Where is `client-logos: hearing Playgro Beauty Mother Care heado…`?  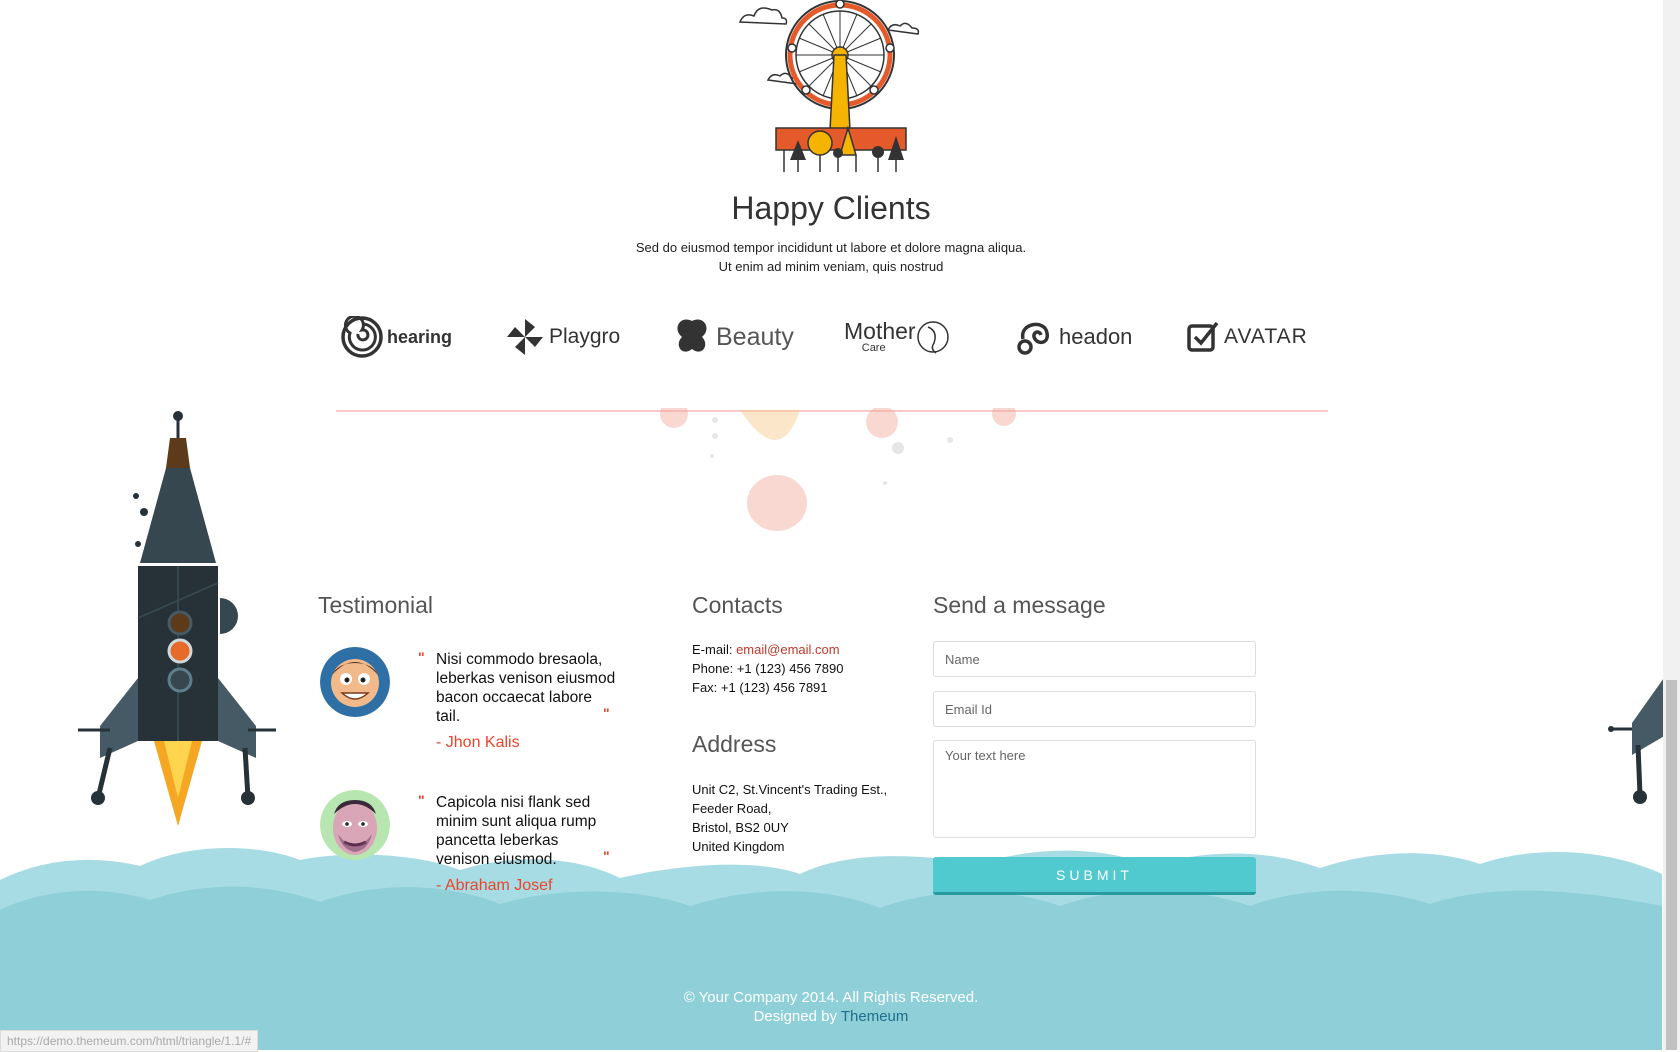
client-logos: hearing Playgro Beauty Mother Care heado… is located at coordinates (825, 337).